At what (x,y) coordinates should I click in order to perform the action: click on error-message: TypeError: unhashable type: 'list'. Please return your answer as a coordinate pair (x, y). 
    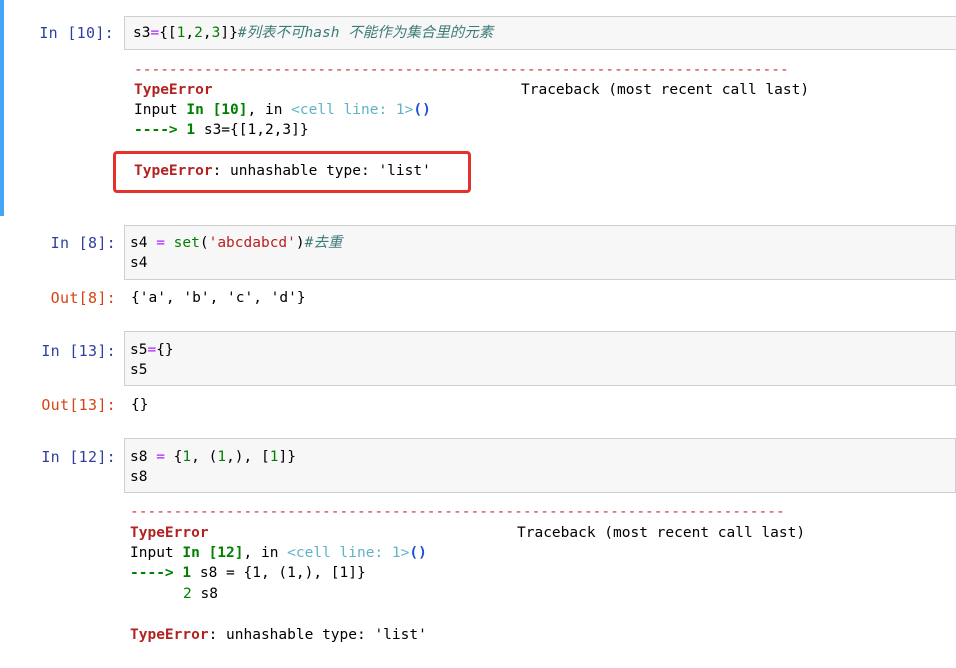
    Looking at the image, I should click on (278, 635).